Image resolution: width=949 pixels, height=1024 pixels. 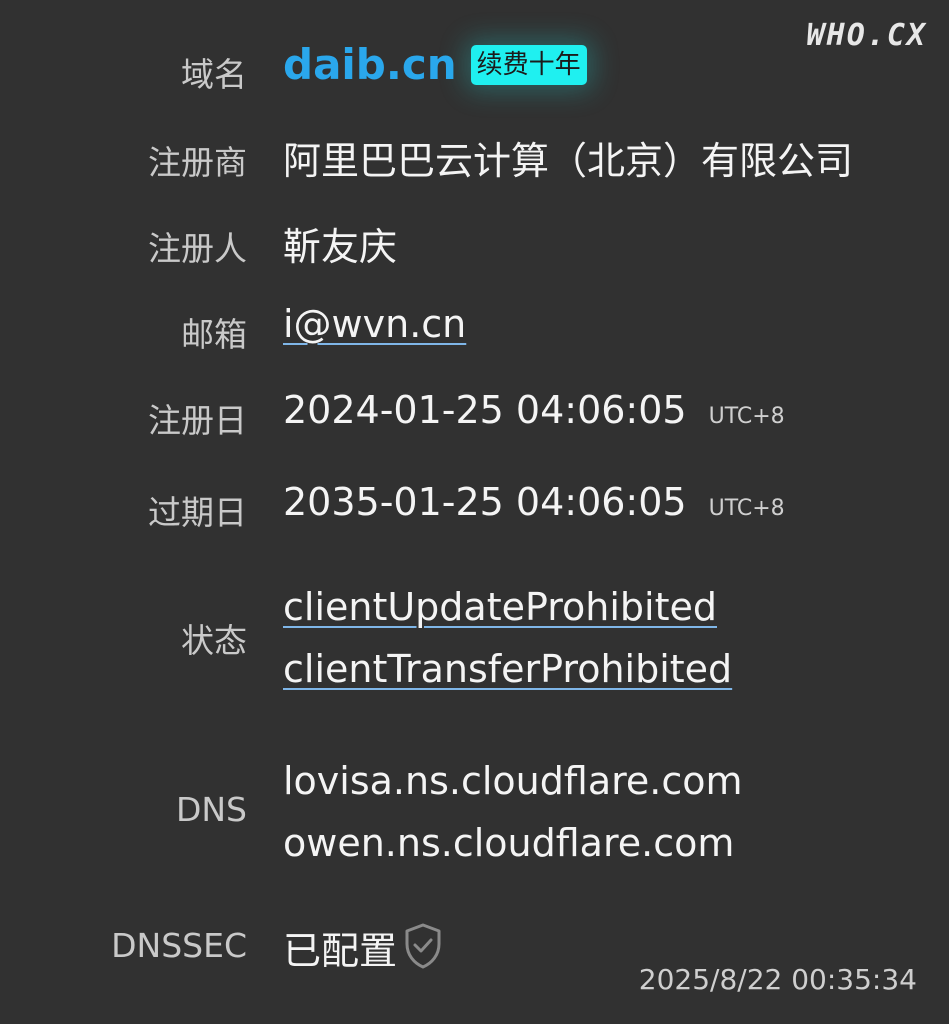 What do you see at coordinates (197, 420) in the screenshot?
I see `label-created: 注册日` at bounding box center [197, 420].